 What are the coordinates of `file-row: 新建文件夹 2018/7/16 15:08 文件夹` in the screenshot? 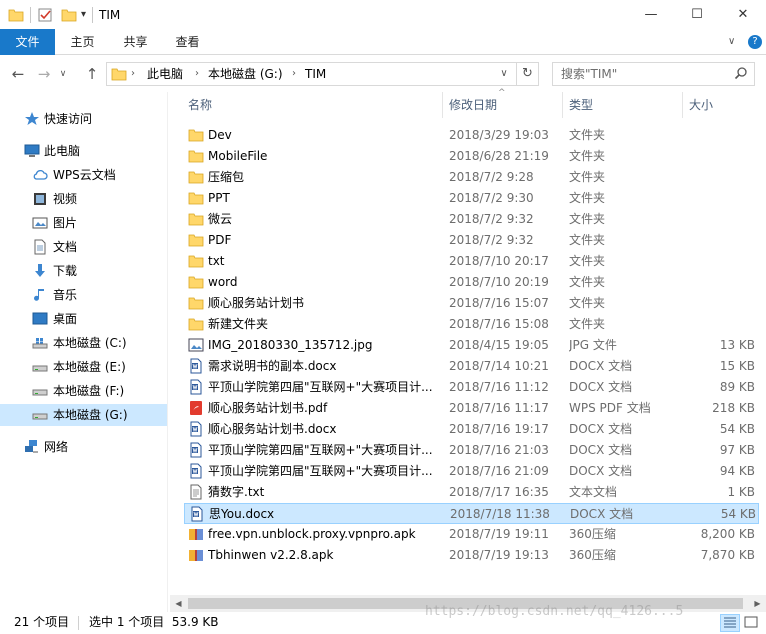 It's located at (471, 324).